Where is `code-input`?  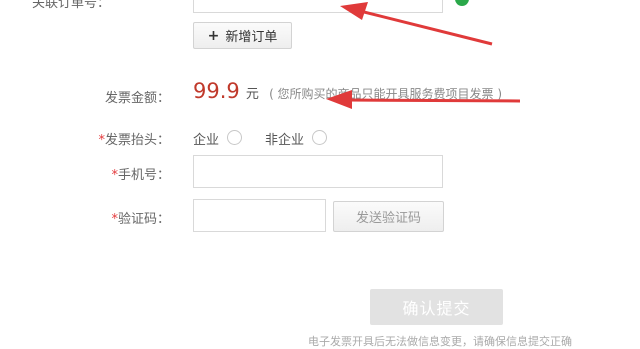 code-input is located at coordinates (259, 215).